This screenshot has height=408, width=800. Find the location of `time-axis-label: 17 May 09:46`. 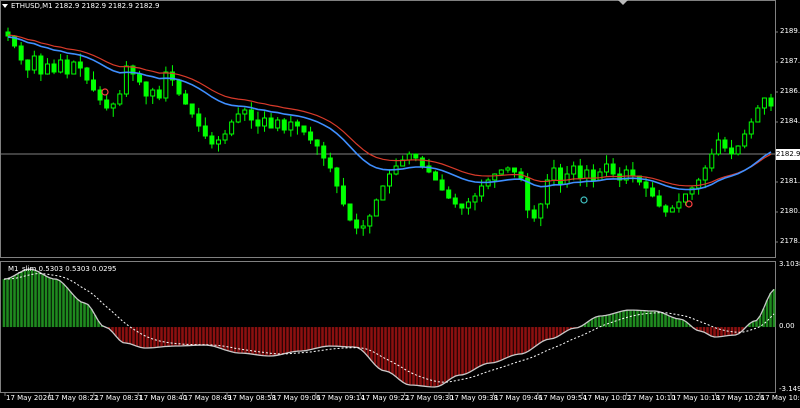

time-axis-label: 17 May 09:46 is located at coordinates (518, 398).